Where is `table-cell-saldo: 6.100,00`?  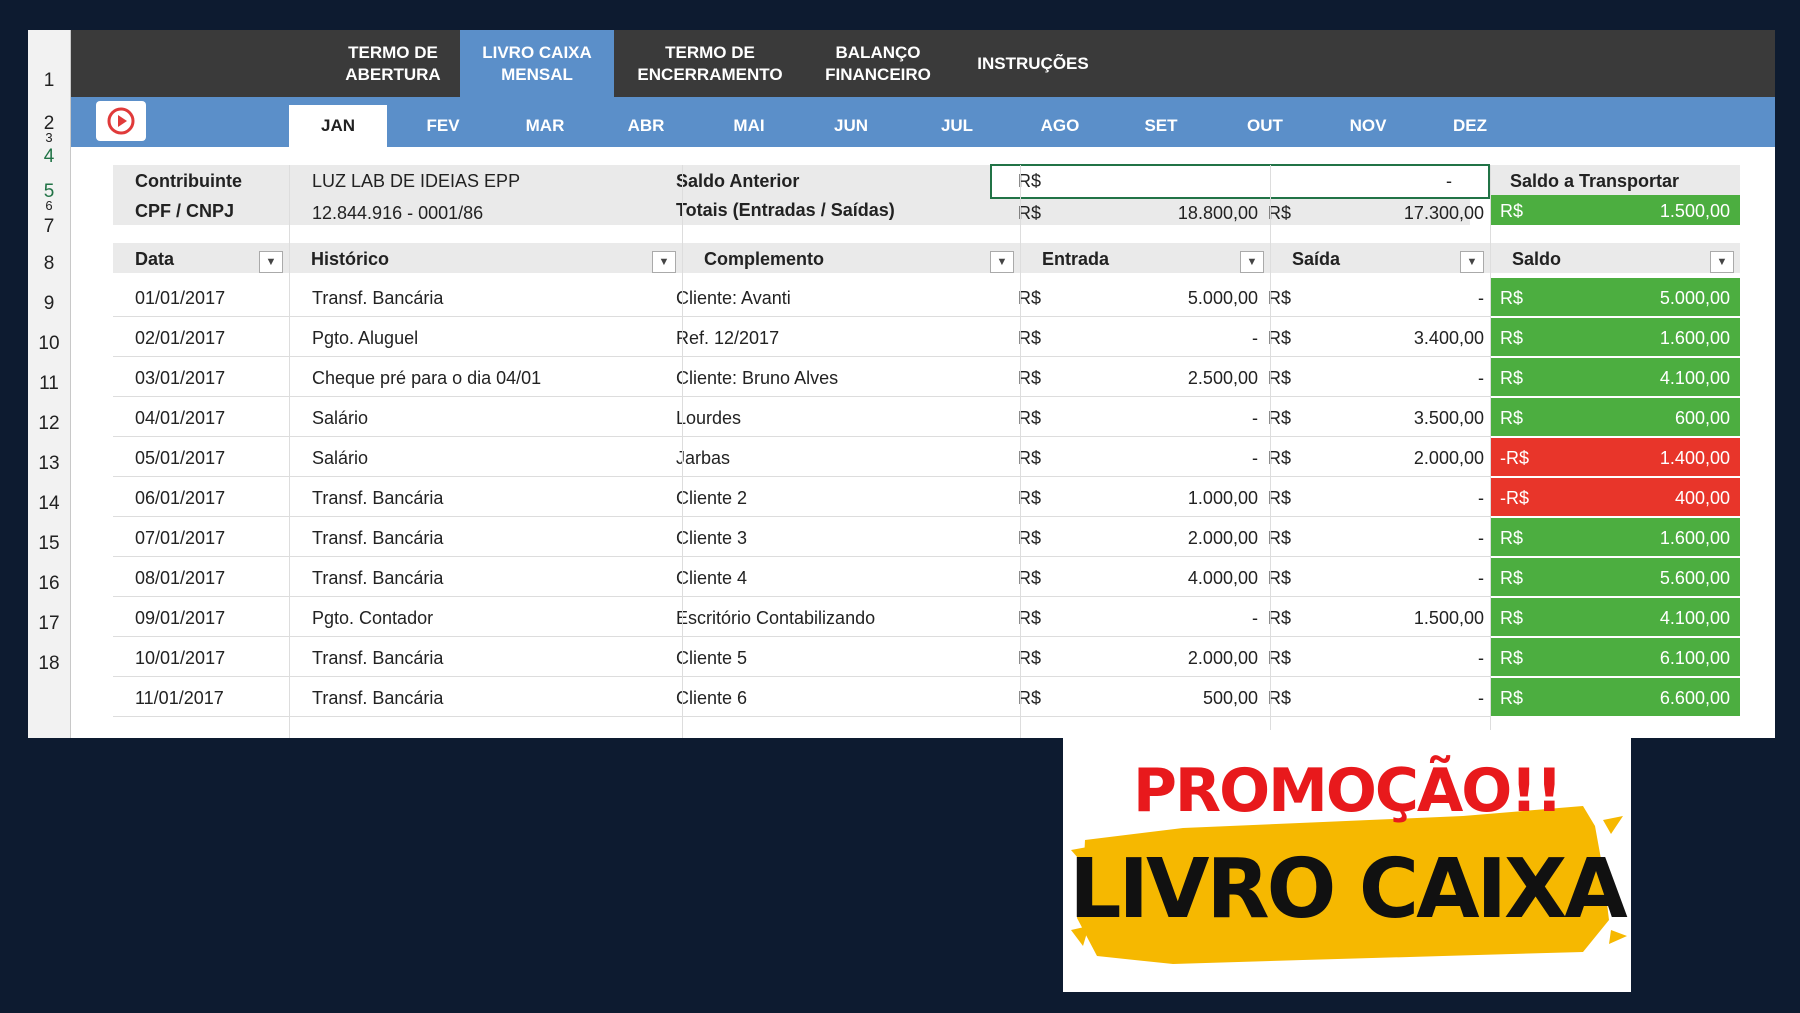
table-cell-saldo: 6.100,00 is located at coordinates (1659, 658).